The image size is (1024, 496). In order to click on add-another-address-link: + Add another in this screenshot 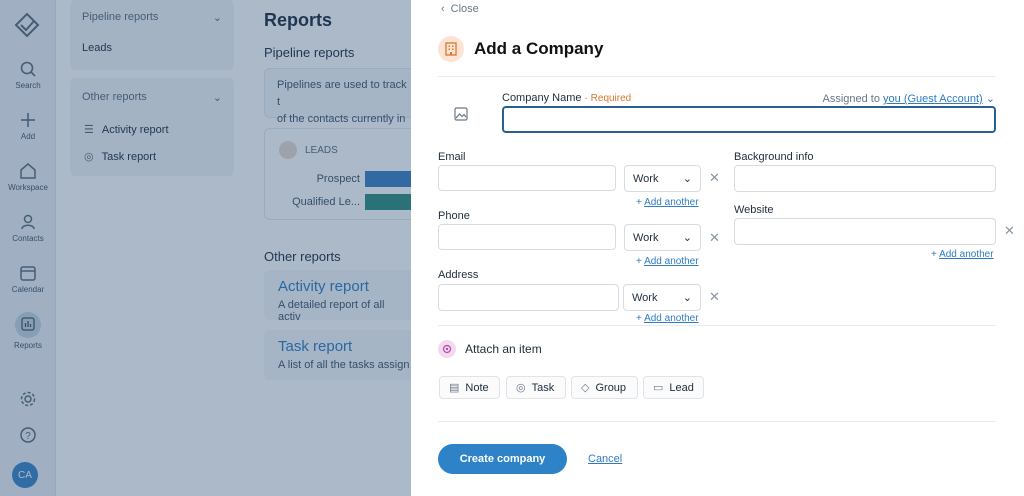, I will do `click(667, 318)`.